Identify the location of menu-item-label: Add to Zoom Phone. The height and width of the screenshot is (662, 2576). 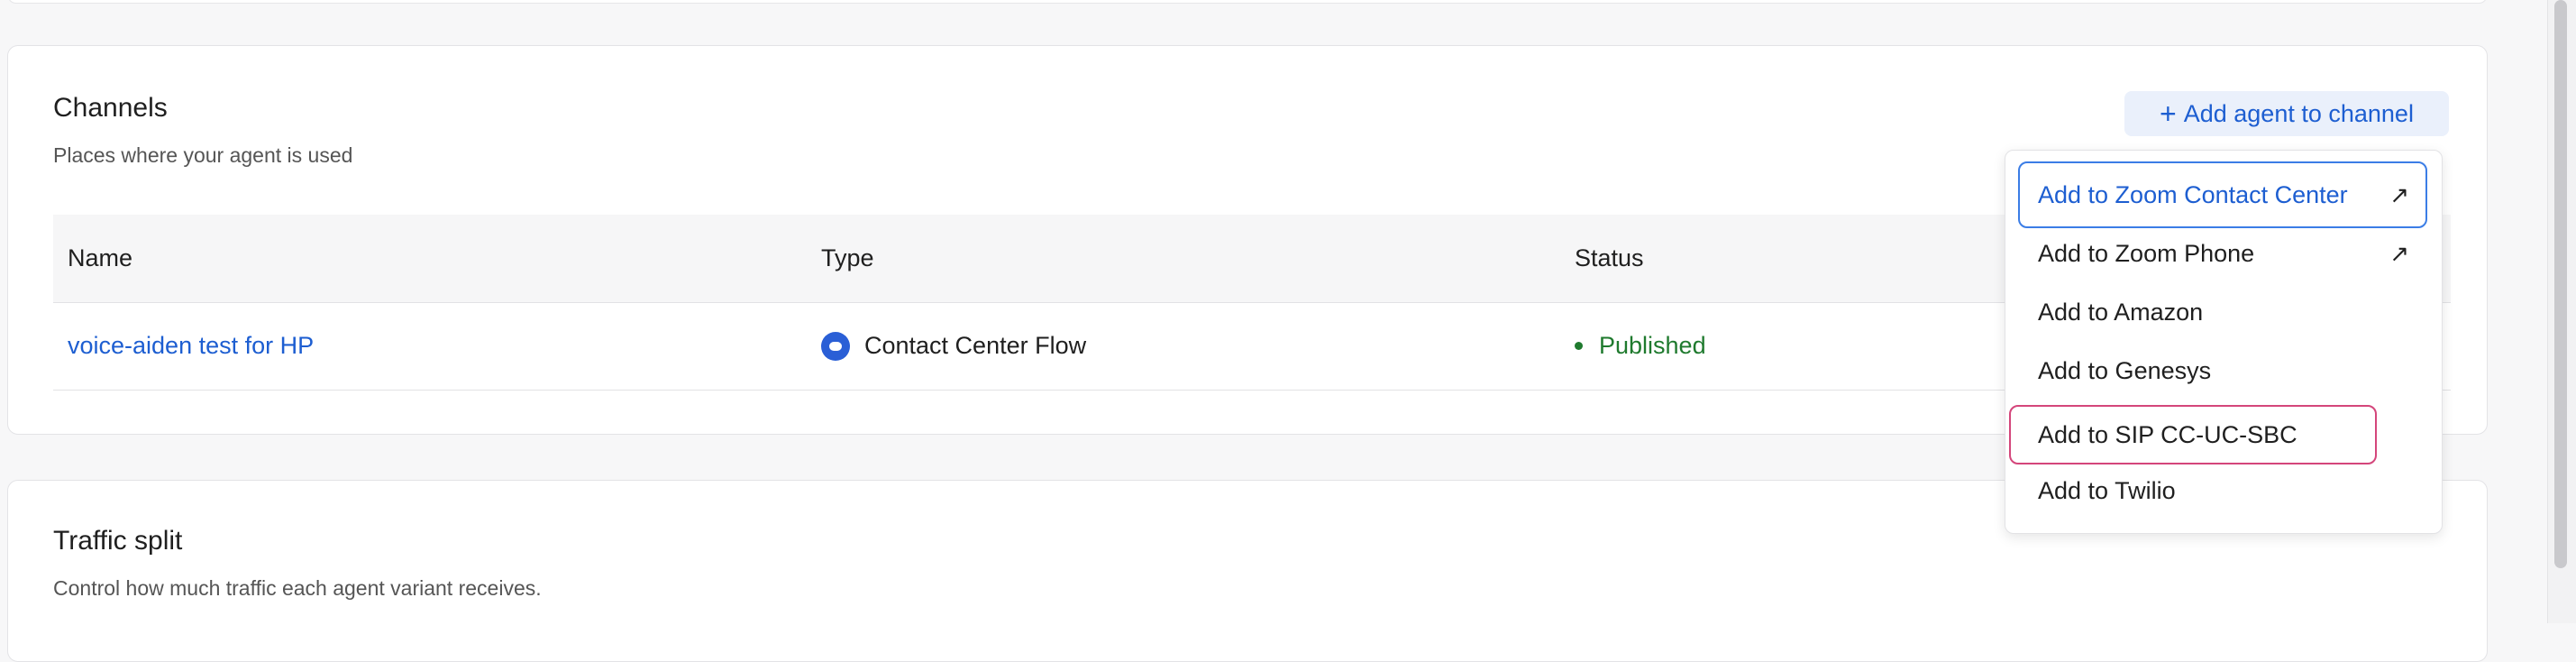
(2146, 253).